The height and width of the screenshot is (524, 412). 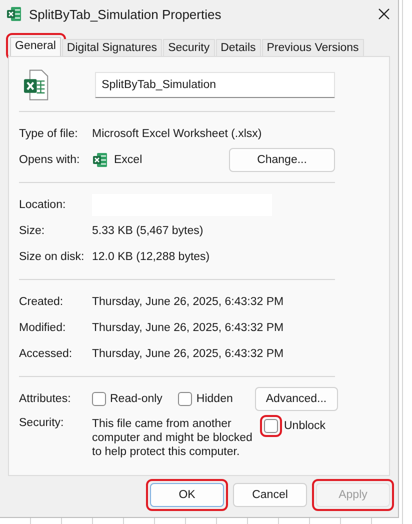 What do you see at coordinates (52, 257) in the screenshot?
I see `property-label: Size on disk:` at bounding box center [52, 257].